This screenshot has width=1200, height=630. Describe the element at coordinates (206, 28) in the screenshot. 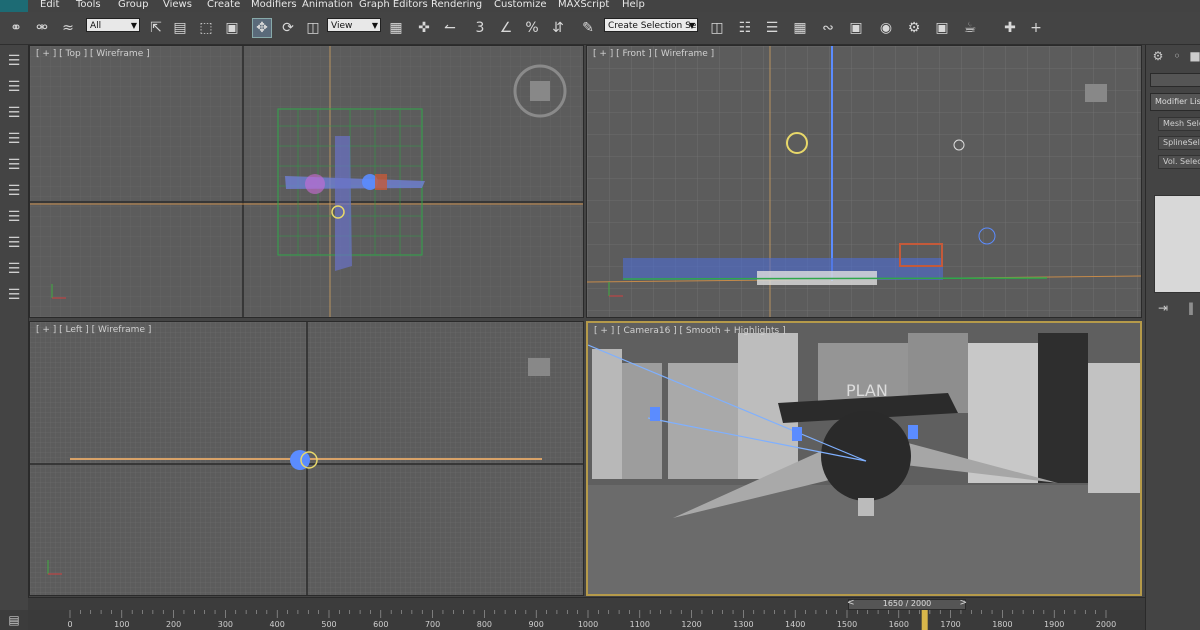

I see `rect-region-icon: ⬚` at that location.